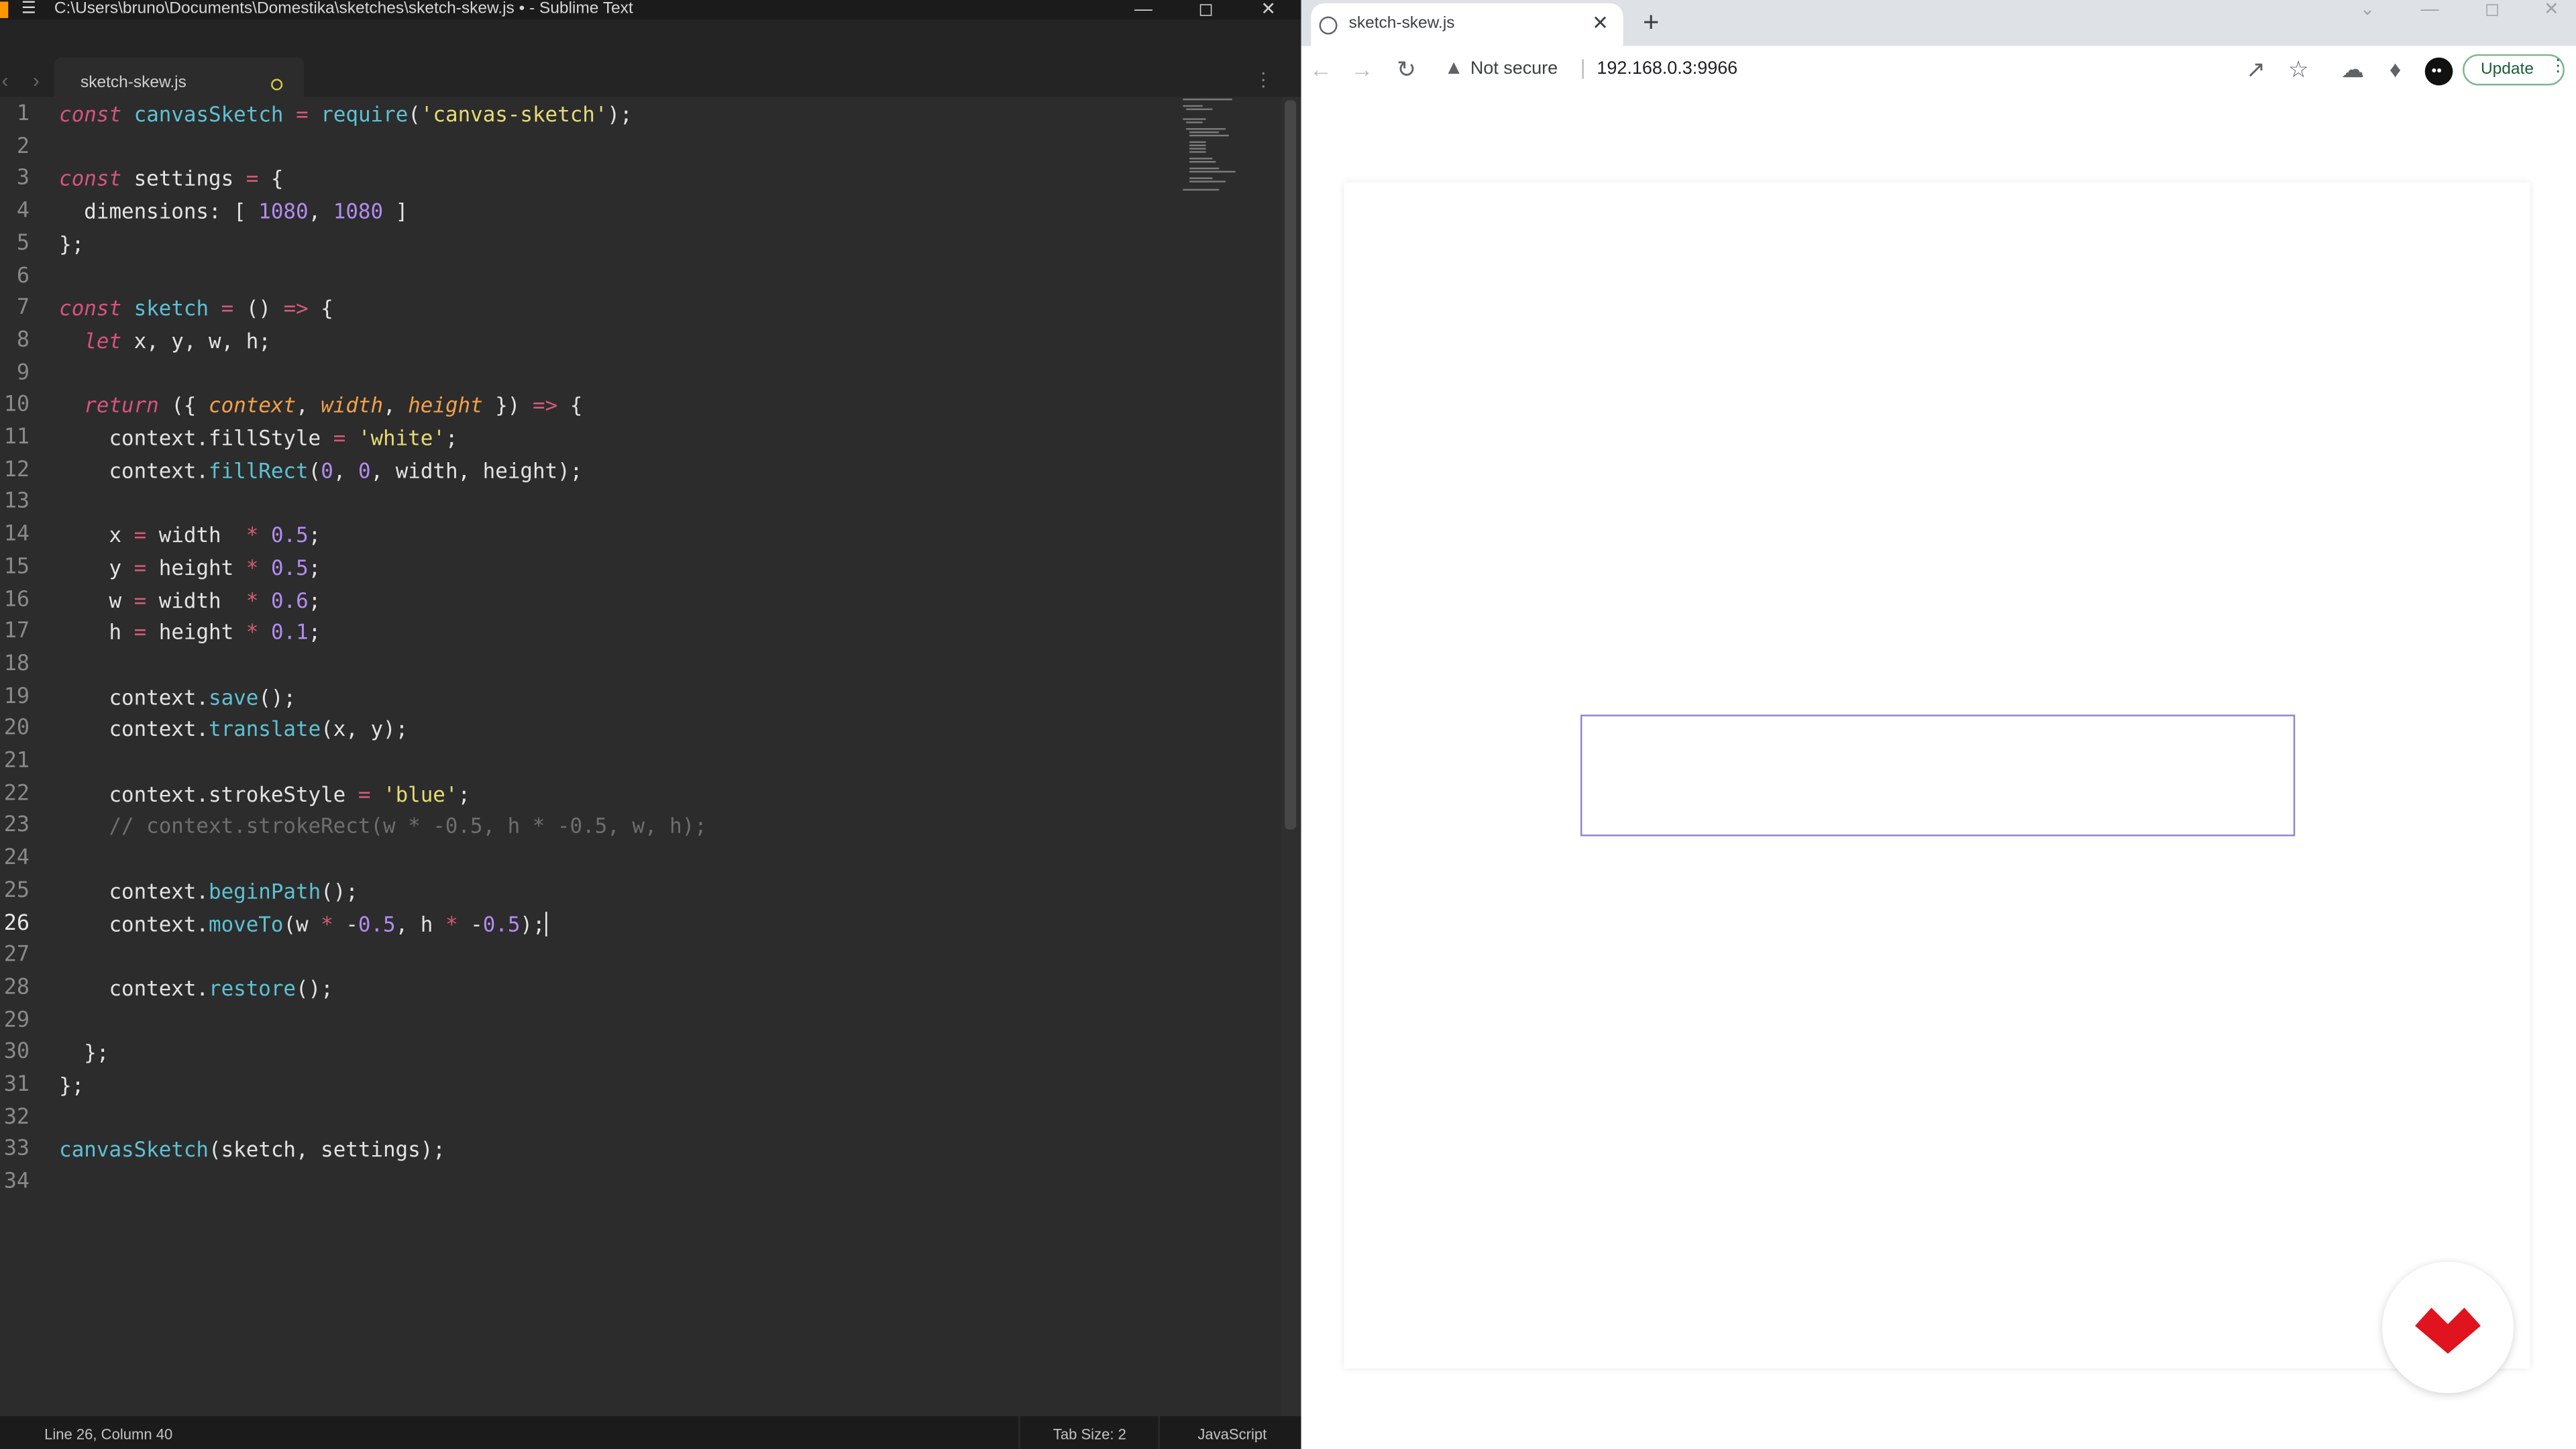 The width and height of the screenshot is (2576, 1449). What do you see at coordinates (16, 1052) in the screenshot?
I see `line-number: 30` at bounding box center [16, 1052].